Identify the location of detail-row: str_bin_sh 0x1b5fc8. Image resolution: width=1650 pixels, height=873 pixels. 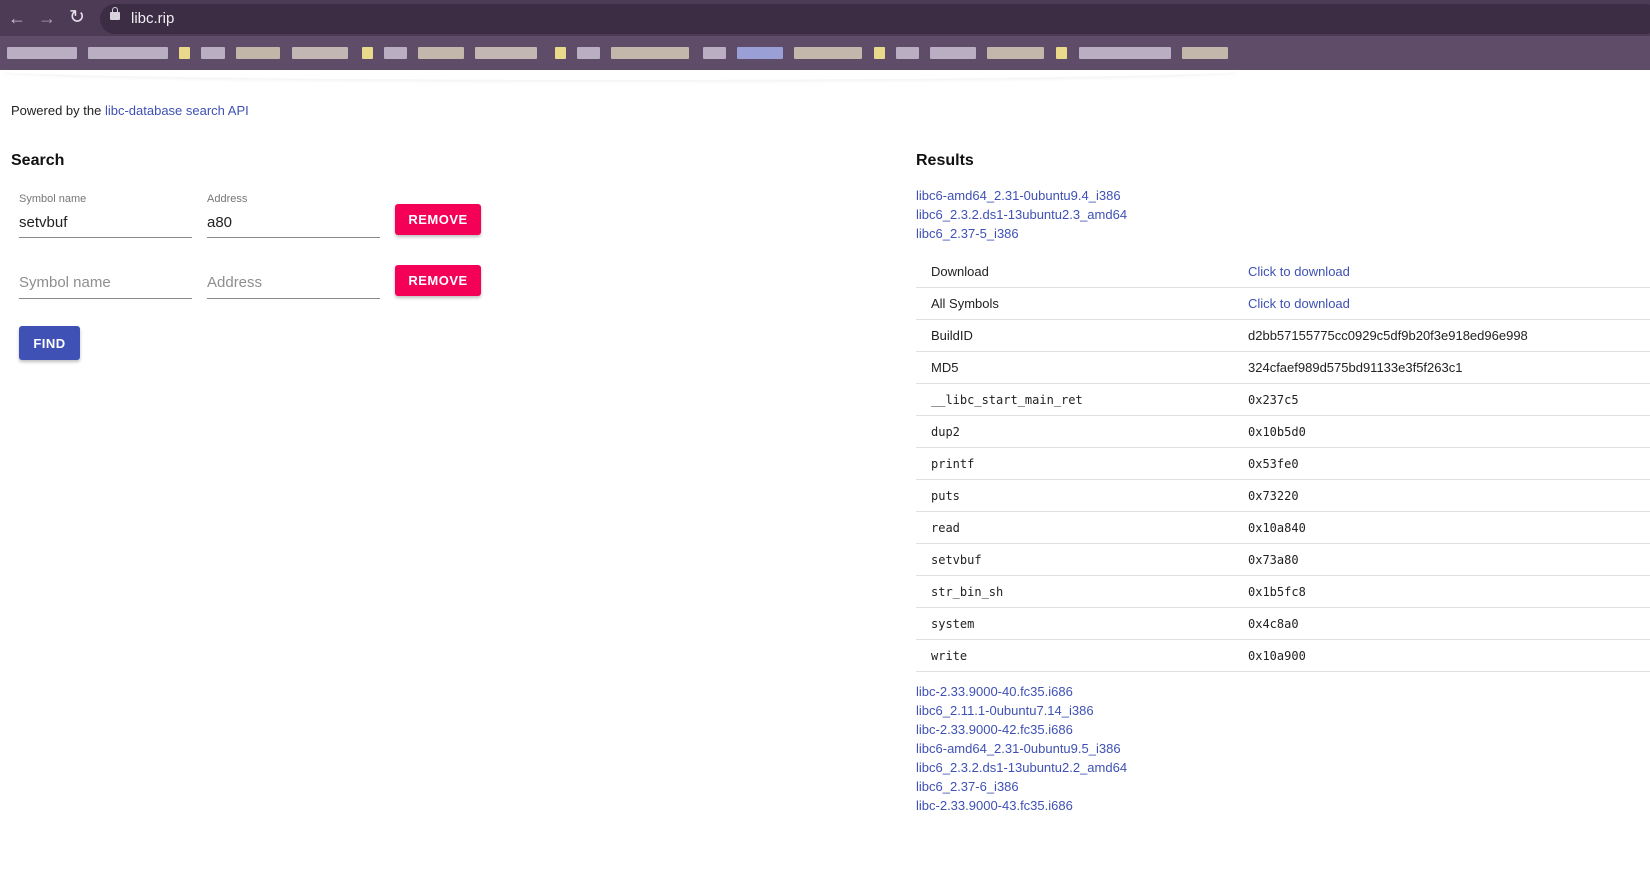
(1283, 591).